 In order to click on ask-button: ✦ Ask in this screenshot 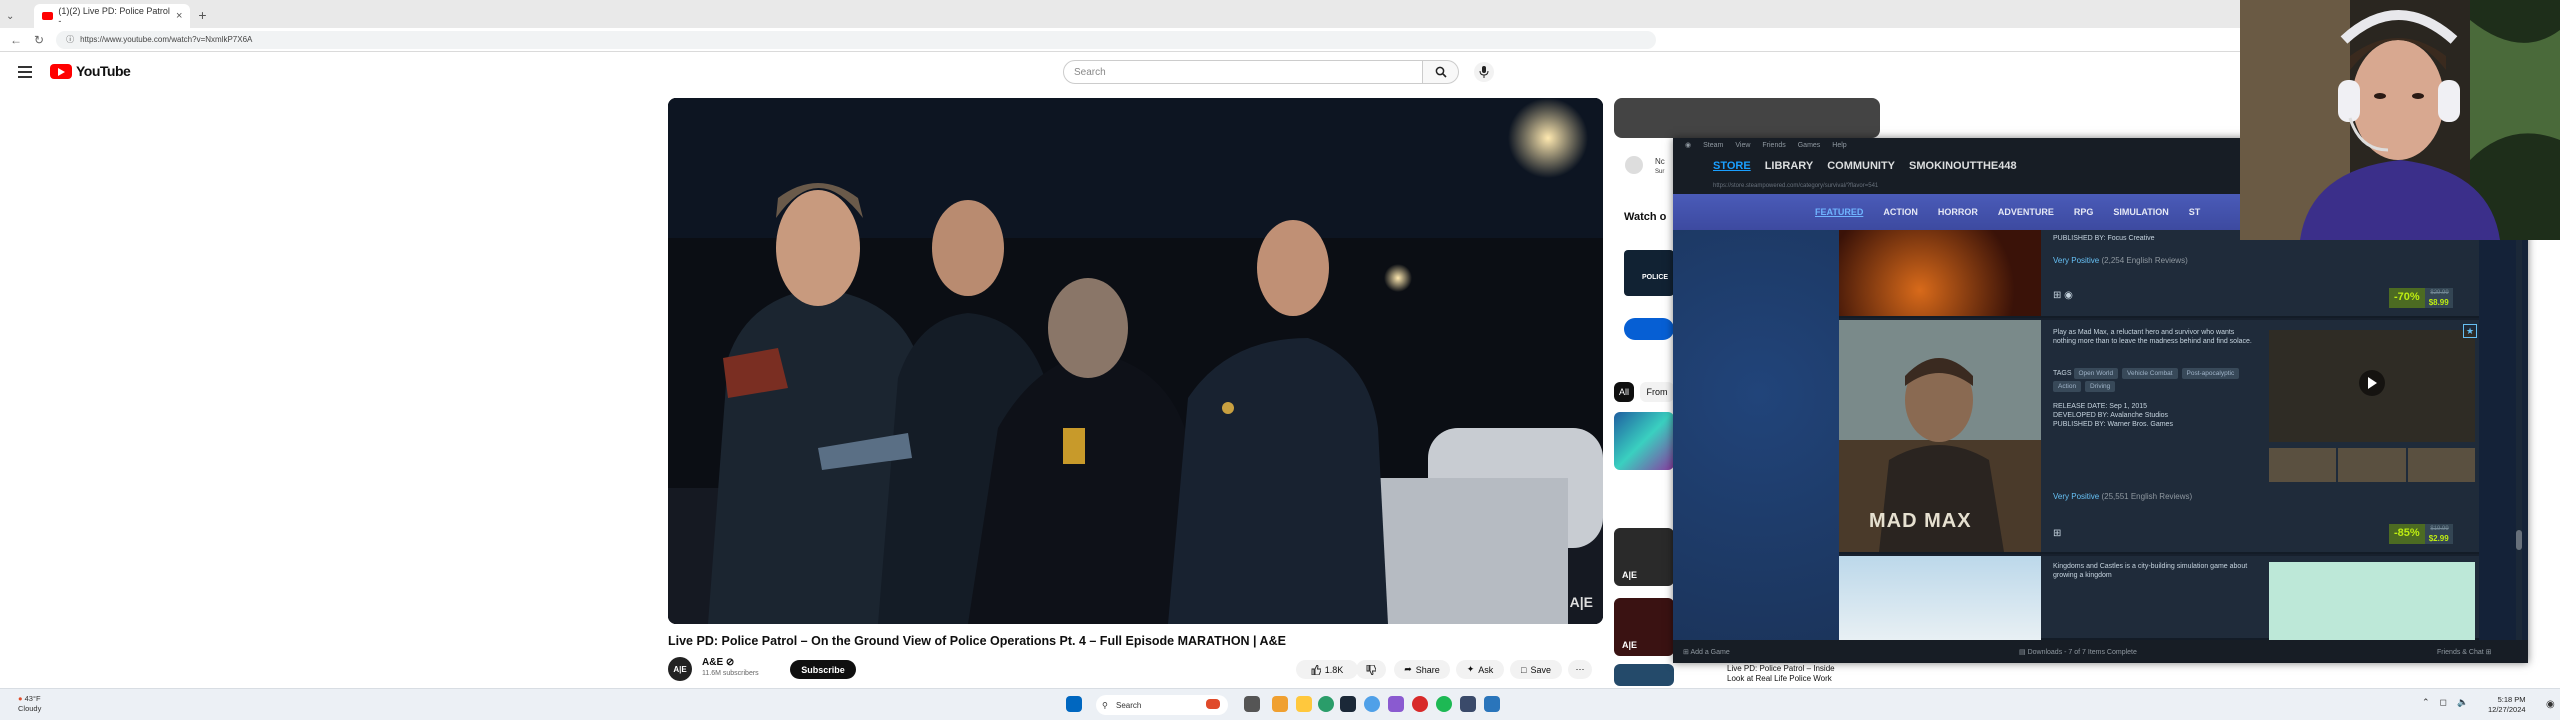, I will do `click(1480, 669)`.